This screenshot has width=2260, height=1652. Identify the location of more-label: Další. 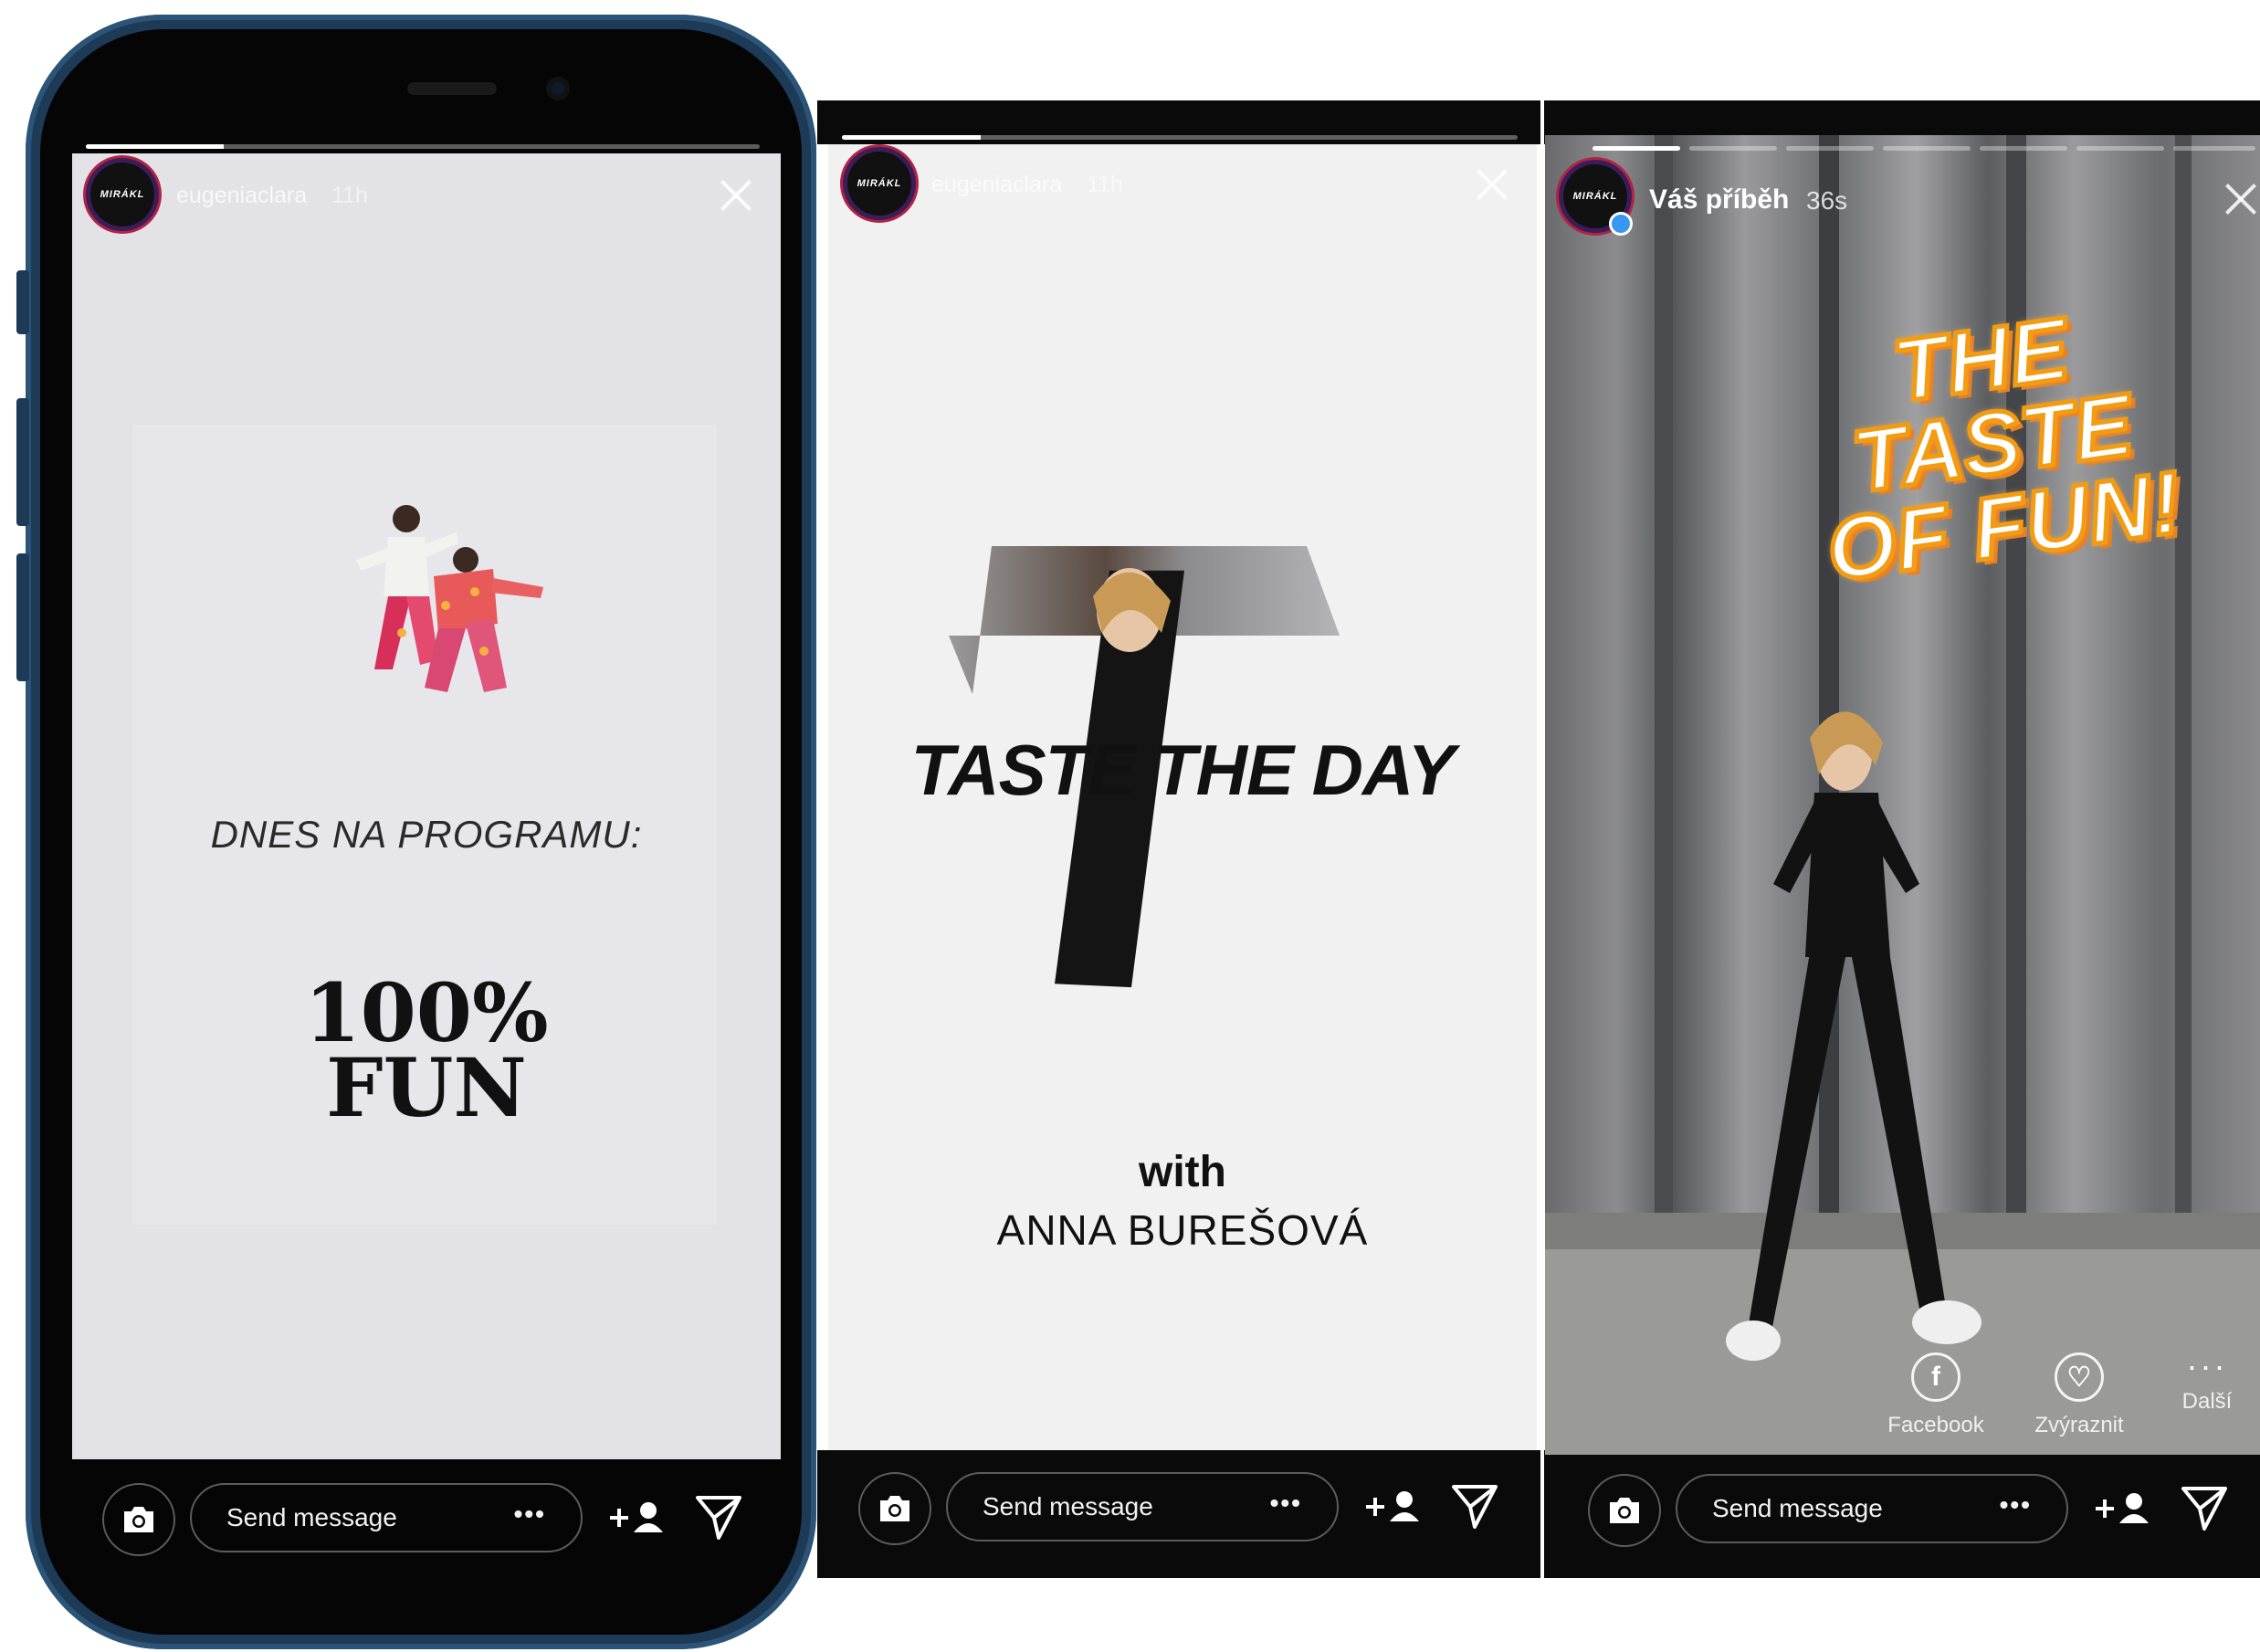
(2207, 1401).